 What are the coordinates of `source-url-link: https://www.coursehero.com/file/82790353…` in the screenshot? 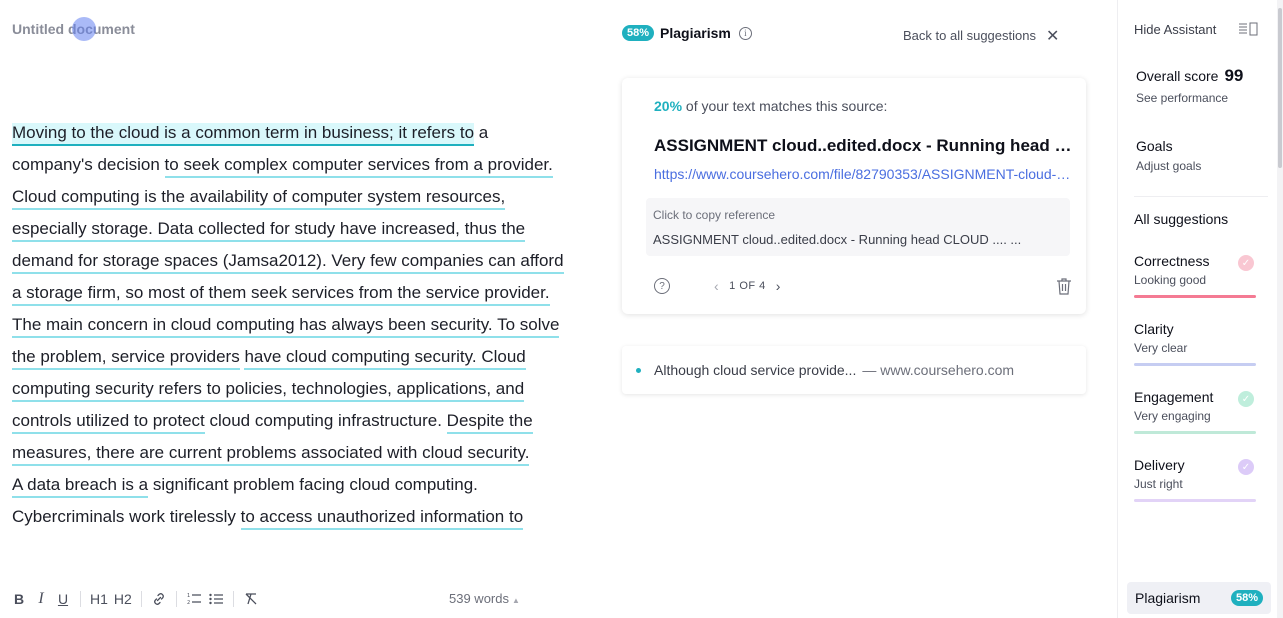 It's located at (864, 174).